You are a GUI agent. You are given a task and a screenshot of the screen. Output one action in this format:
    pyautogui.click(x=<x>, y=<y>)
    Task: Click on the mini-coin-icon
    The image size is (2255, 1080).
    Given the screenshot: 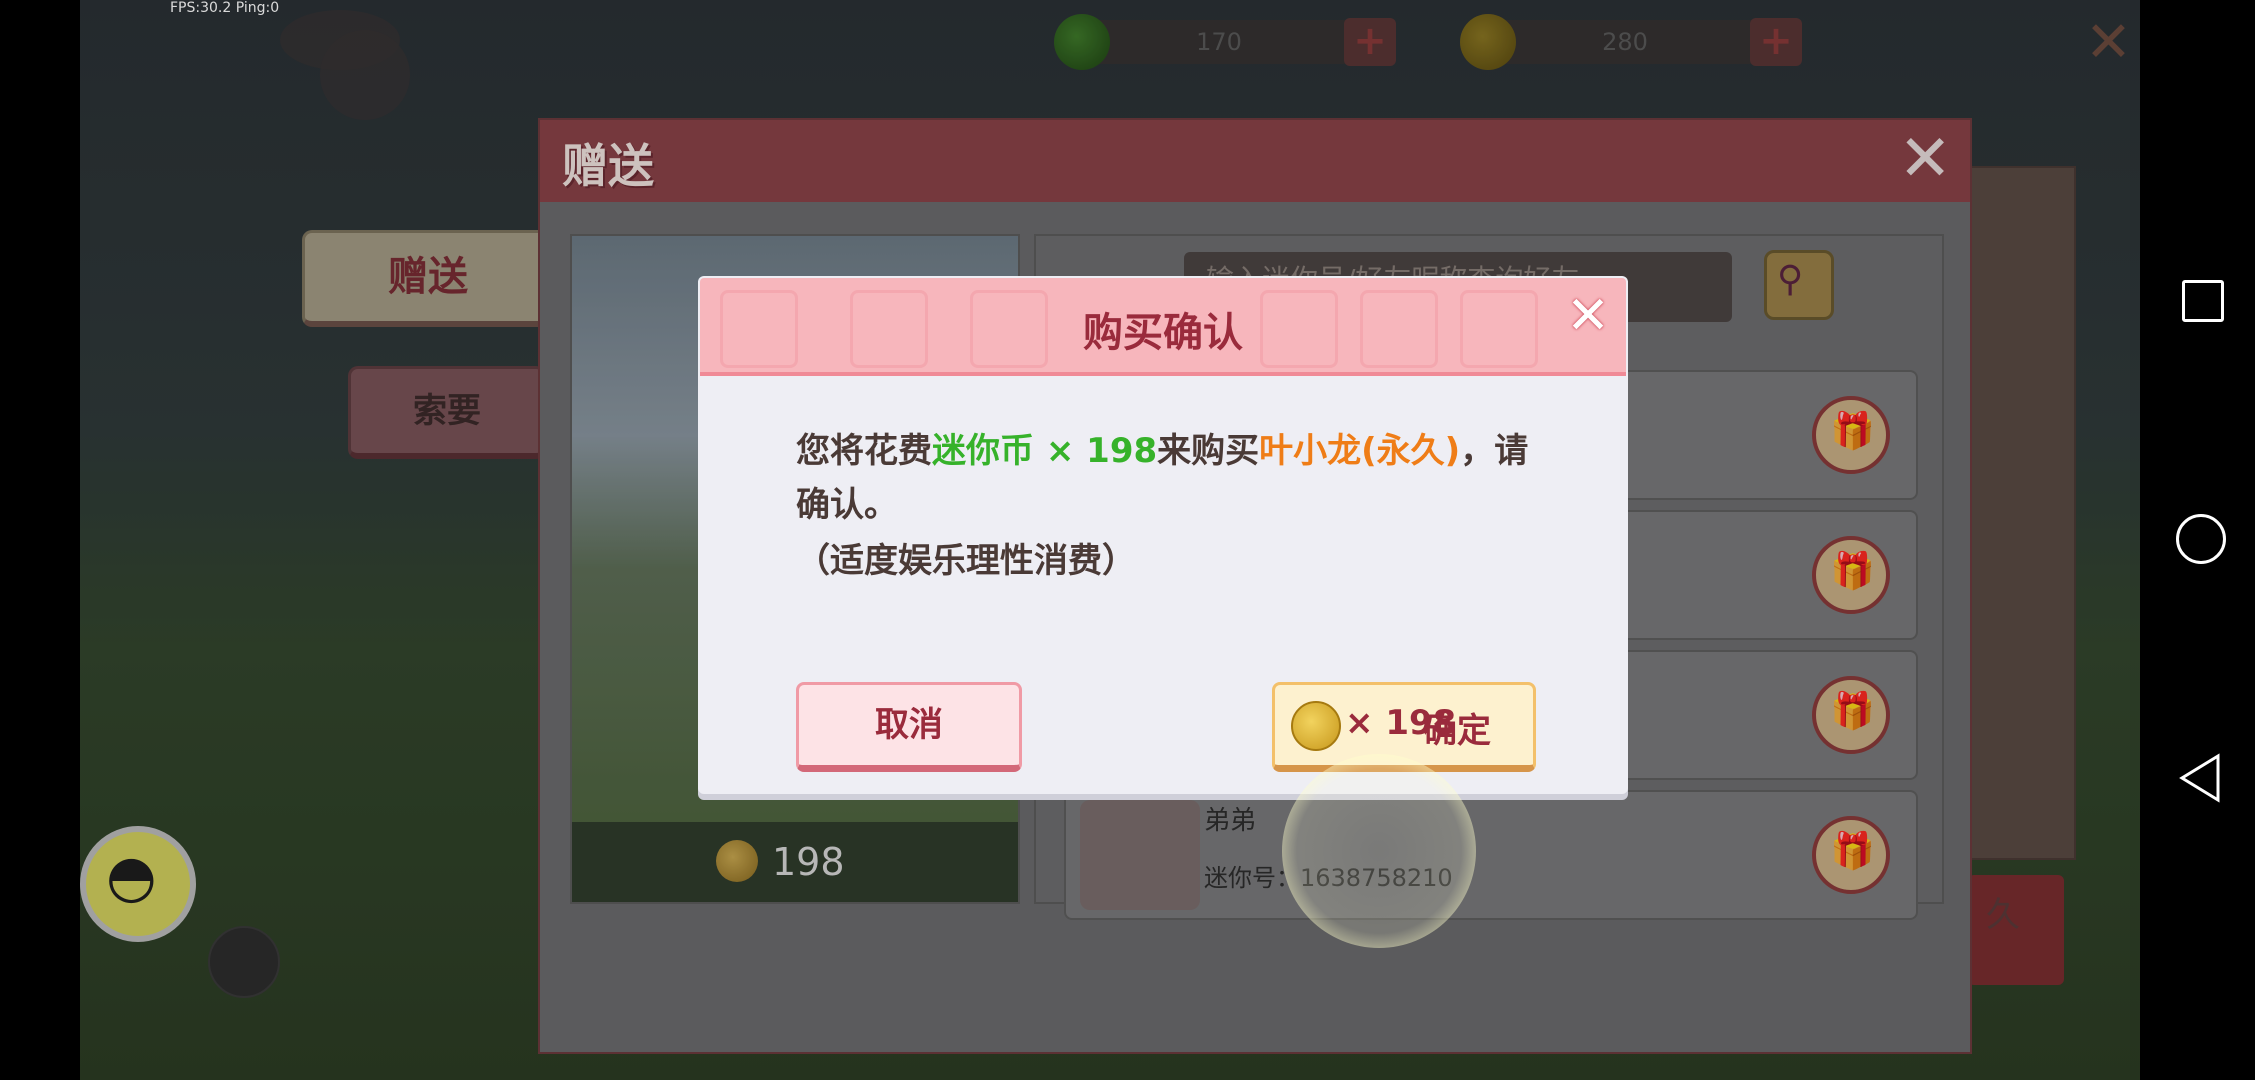 What is the action you would take?
    pyautogui.click(x=1316, y=726)
    